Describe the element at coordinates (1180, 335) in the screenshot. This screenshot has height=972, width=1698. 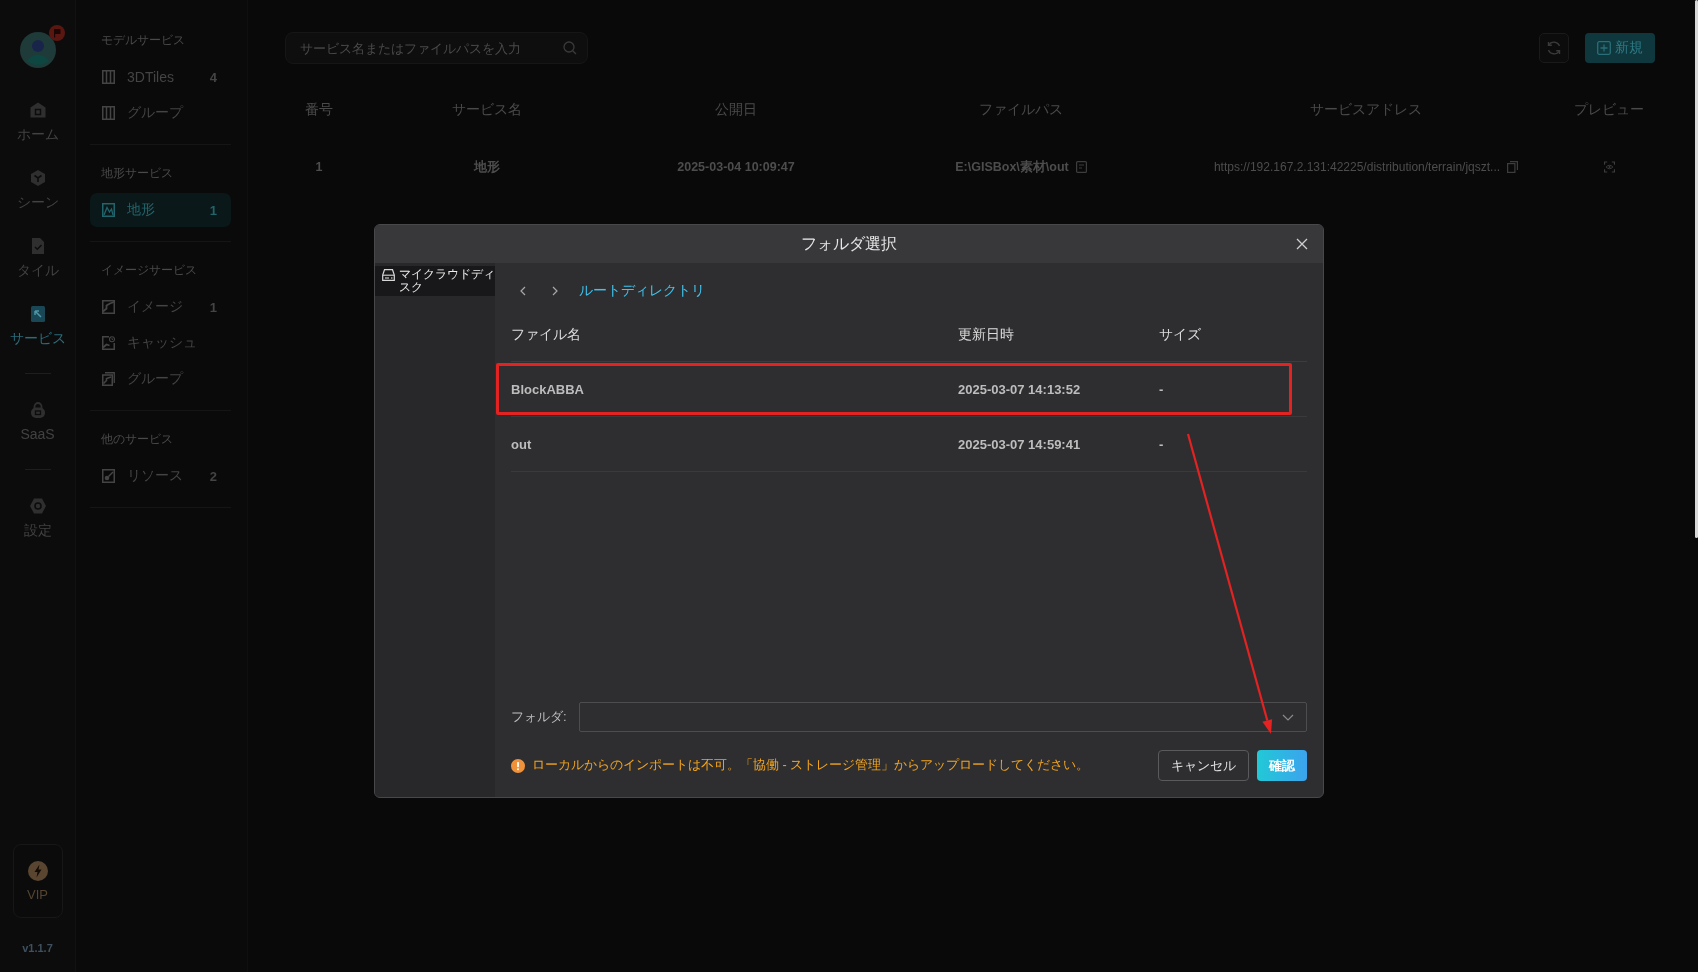
I see `column-header: サイズ` at that location.